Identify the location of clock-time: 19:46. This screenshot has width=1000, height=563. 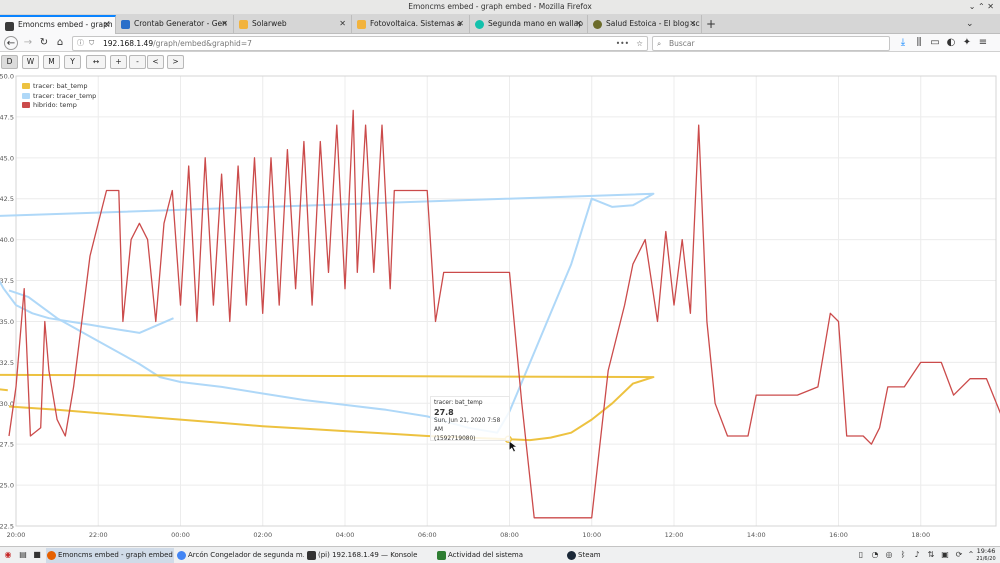
(986, 551).